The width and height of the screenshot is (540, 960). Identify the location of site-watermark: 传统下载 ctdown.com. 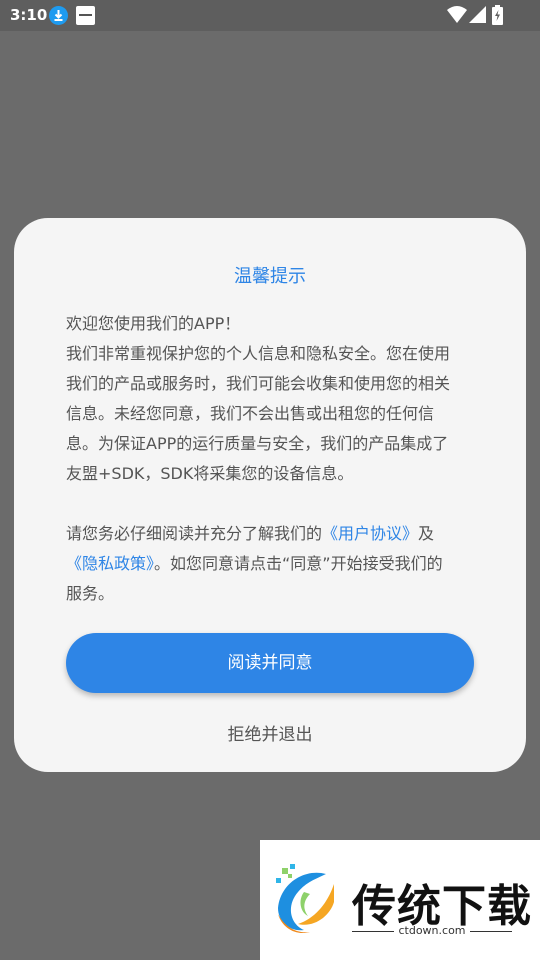
(400, 900).